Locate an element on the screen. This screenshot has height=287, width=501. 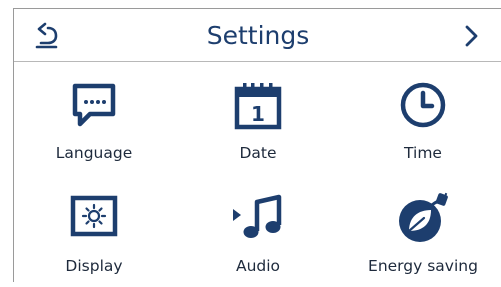
back-arrow-icon is located at coordinates (46, 35).